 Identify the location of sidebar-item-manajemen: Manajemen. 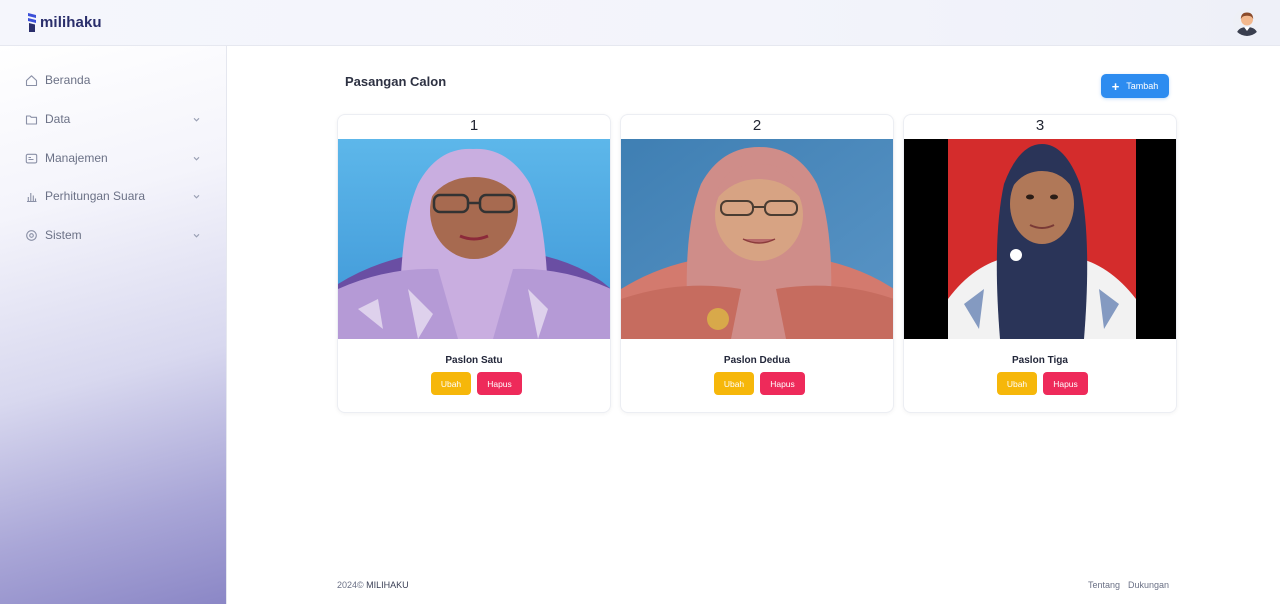
(115, 158).